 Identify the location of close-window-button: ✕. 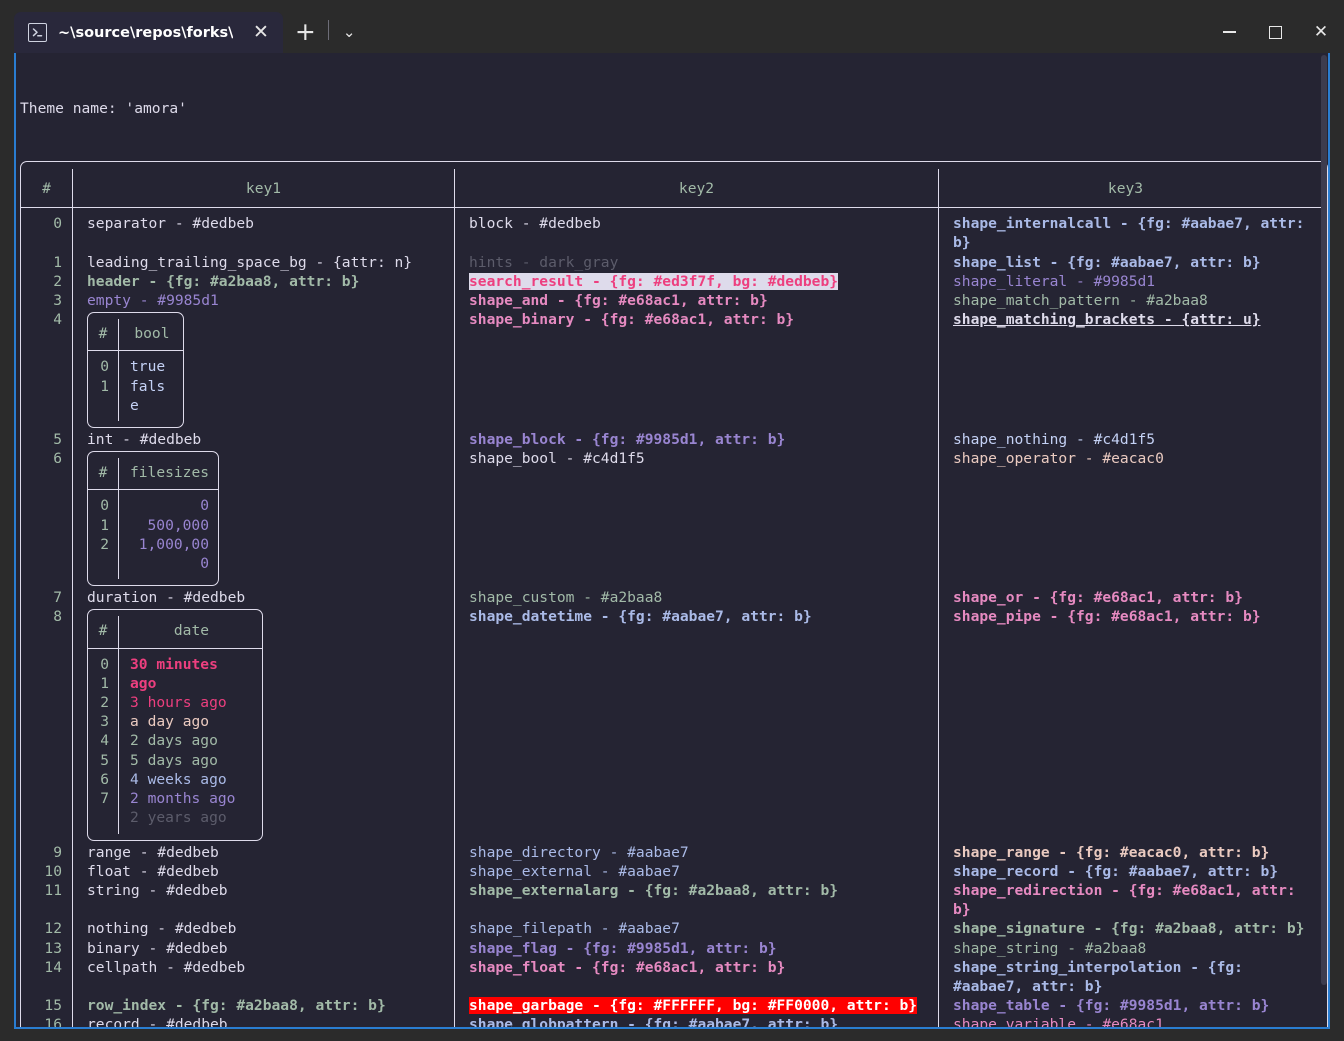
(1321, 32).